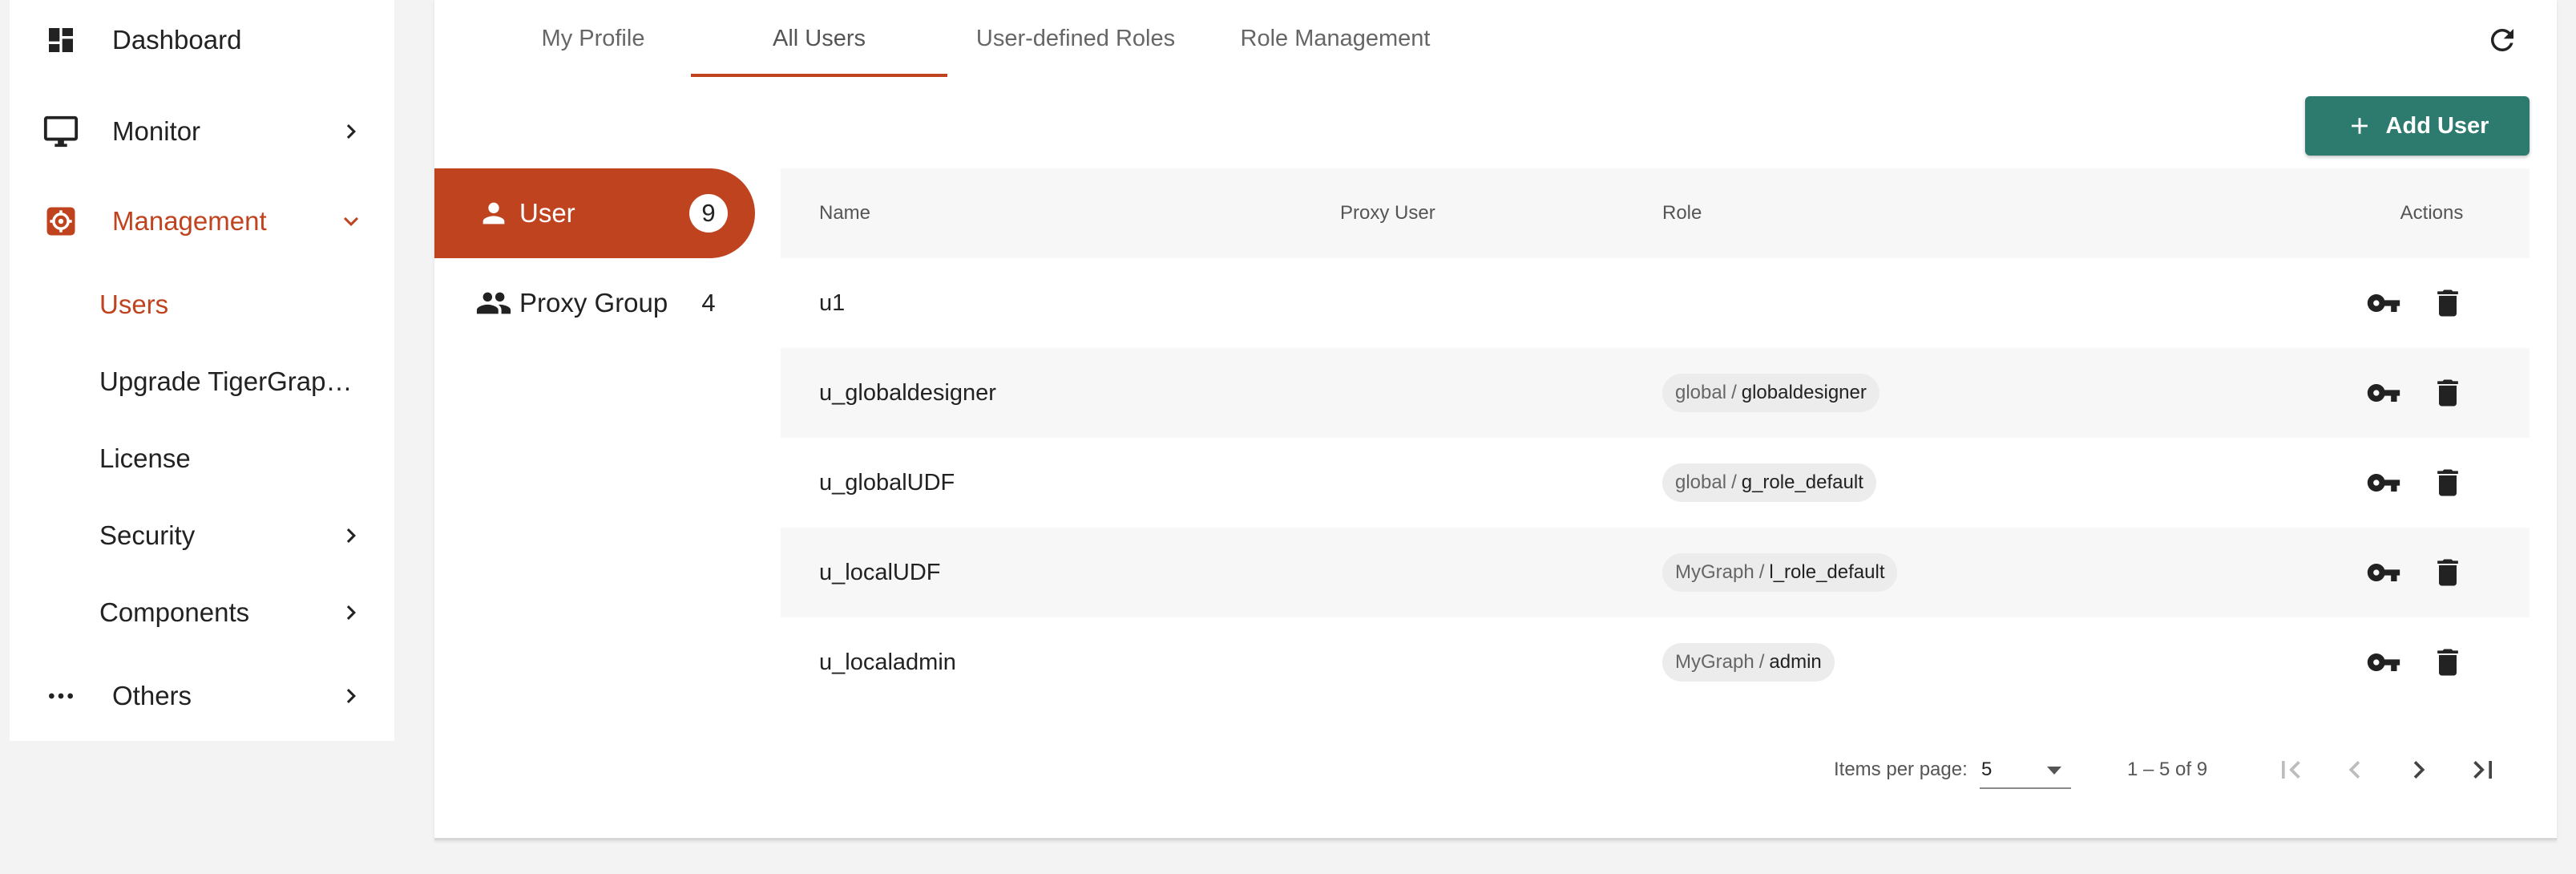 This screenshot has width=2576, height=874. I want to click on page-range-label: 1 – 5 of 9, so click(2168, 770).